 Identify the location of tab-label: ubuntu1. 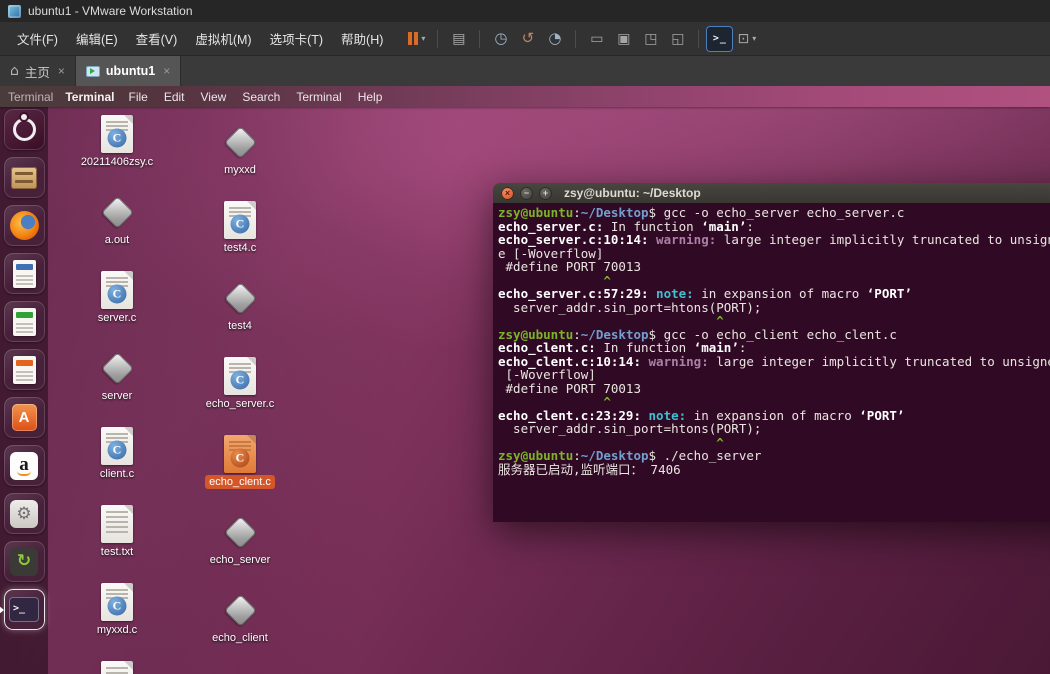
(130, 71).